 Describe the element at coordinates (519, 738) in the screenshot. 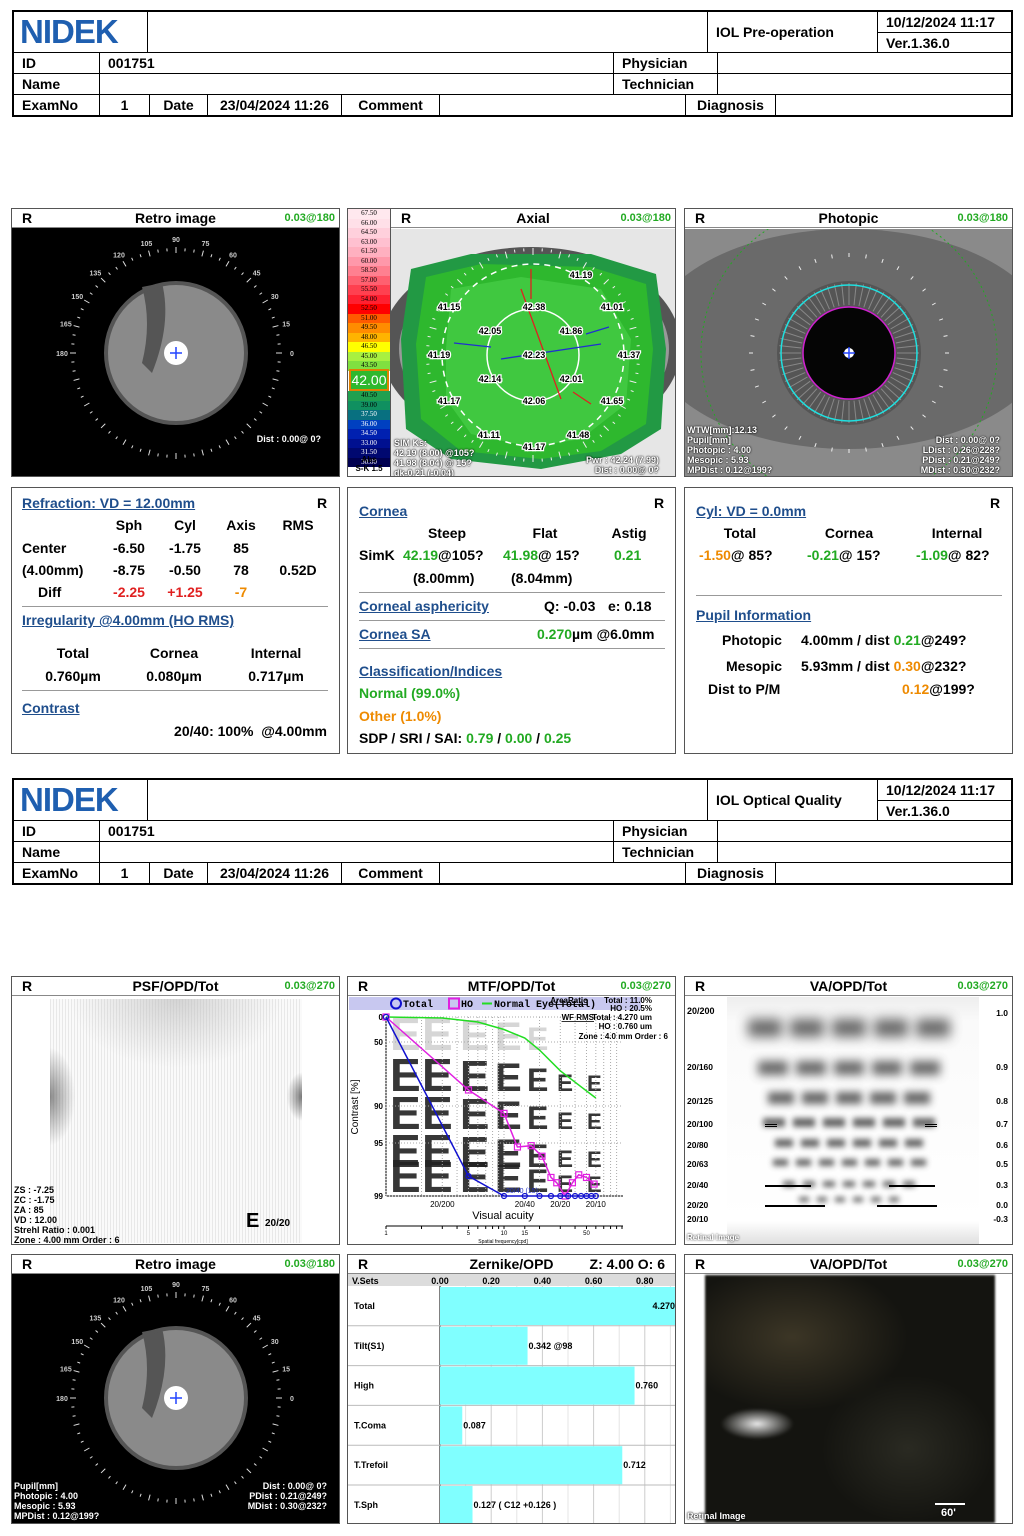

I see `sri: 0.00` at that location.